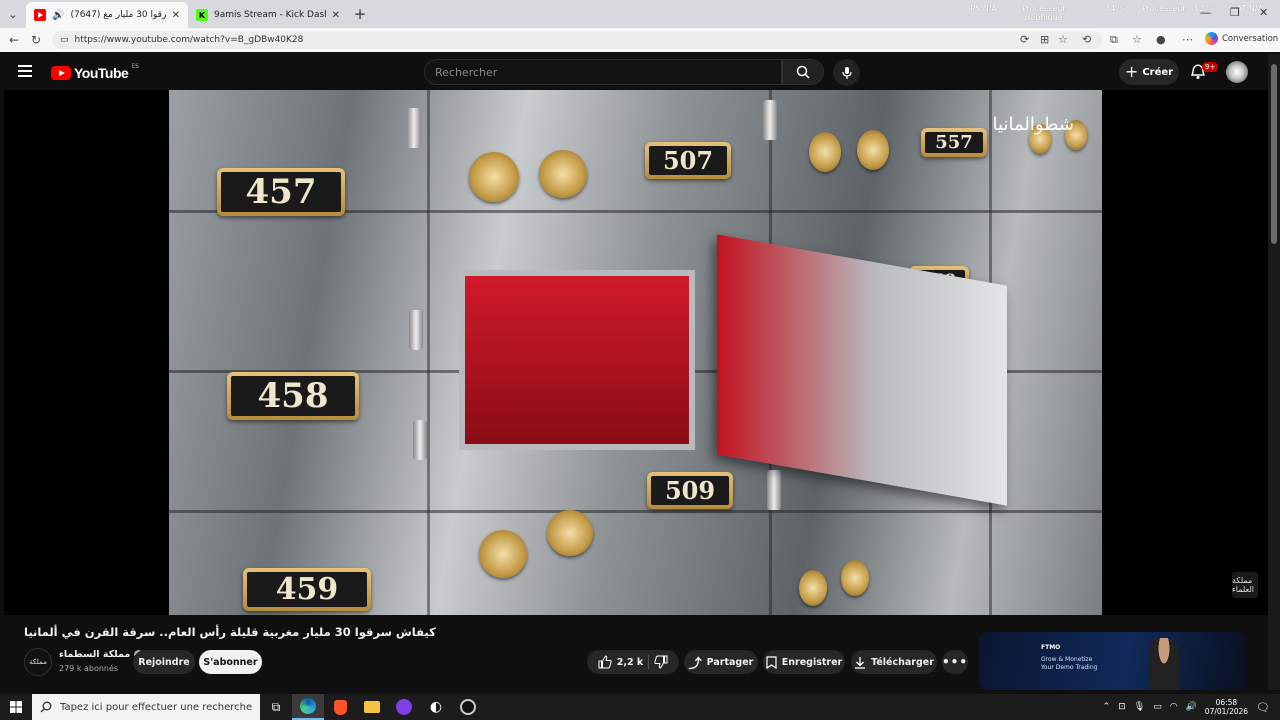 The height and width of the screenshot is (720, 1280). What do you see at coordinates (230, 662) in the screenshot?
I see `subscribe-button: S'abonner` at bounding box center [230, 662].